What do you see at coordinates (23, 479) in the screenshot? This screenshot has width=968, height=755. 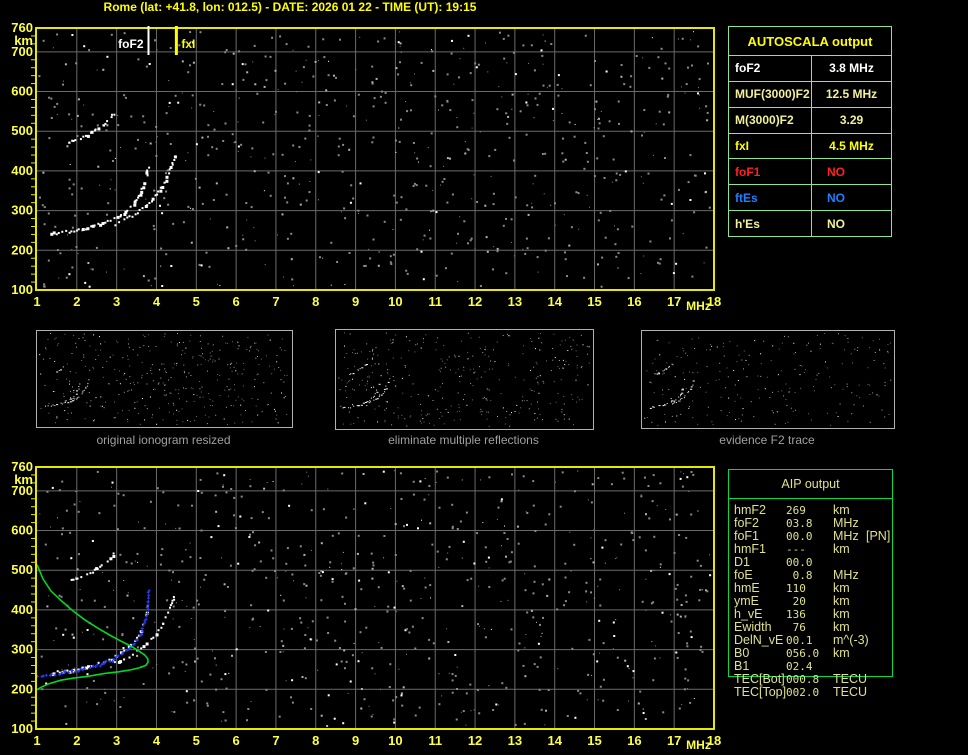 I see `axis-tick-label: km` at bounding box center [23, 479].